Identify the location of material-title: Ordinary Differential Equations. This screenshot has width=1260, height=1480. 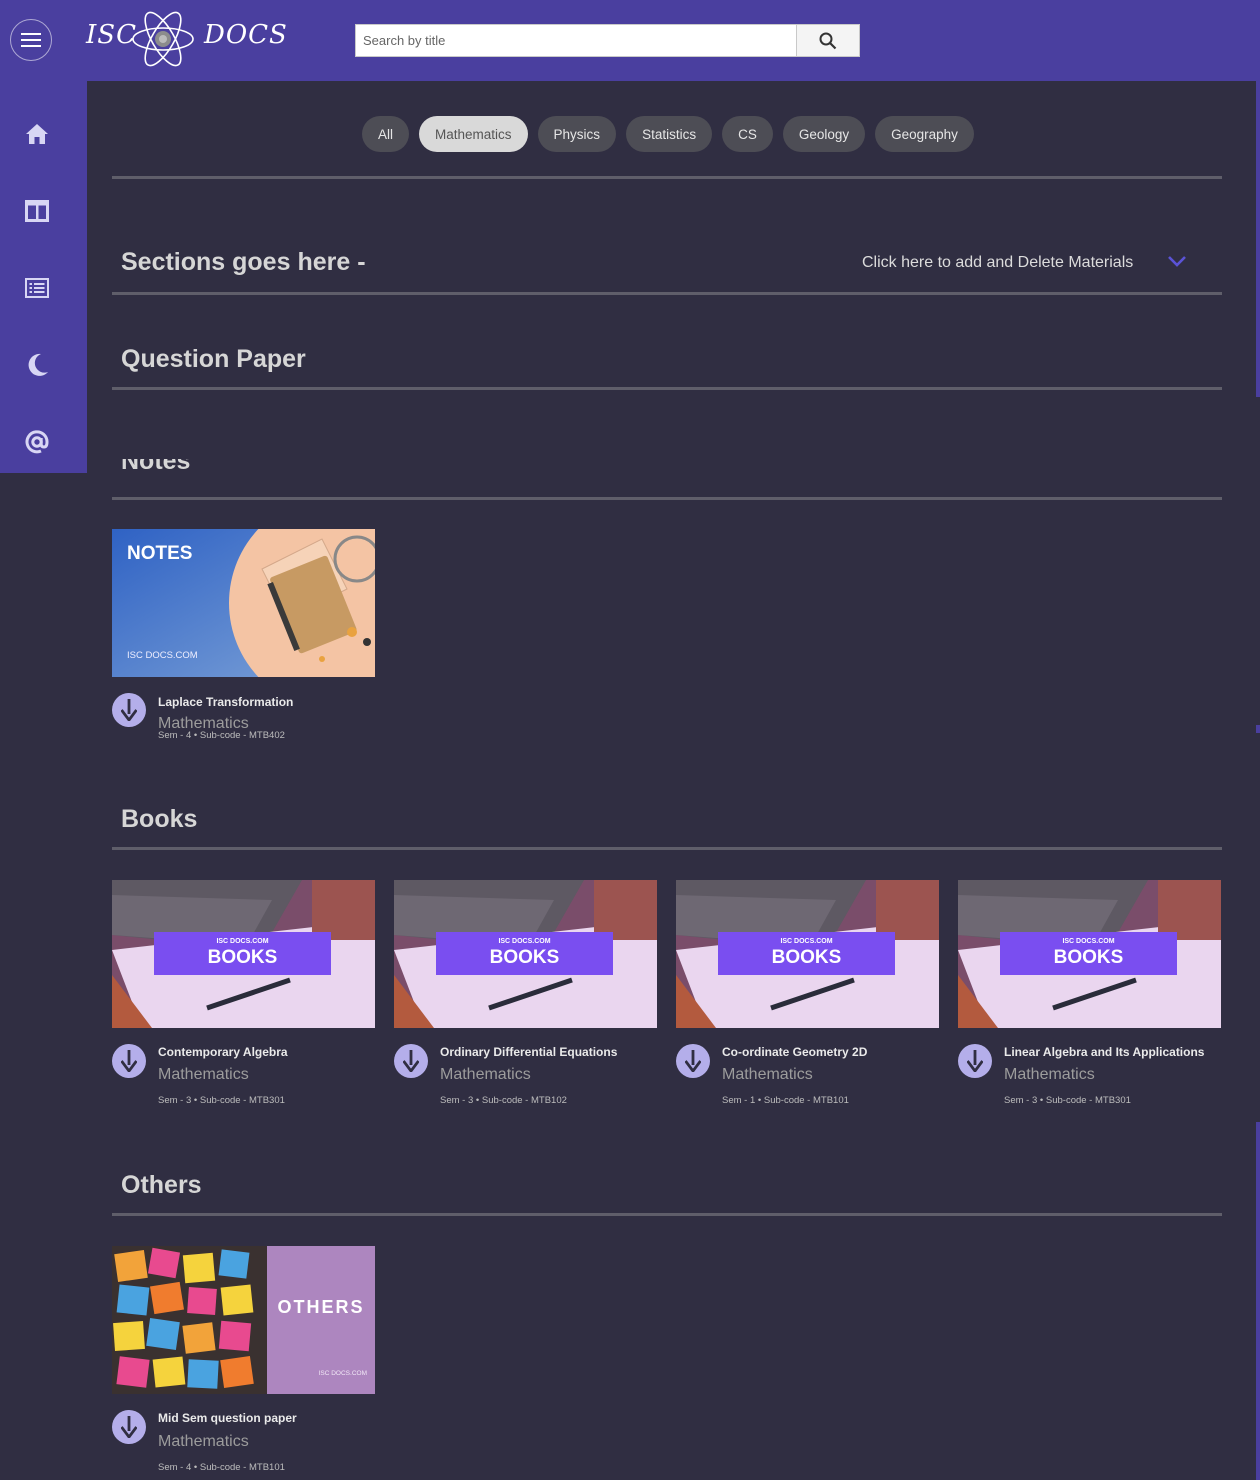
(529, 1052).